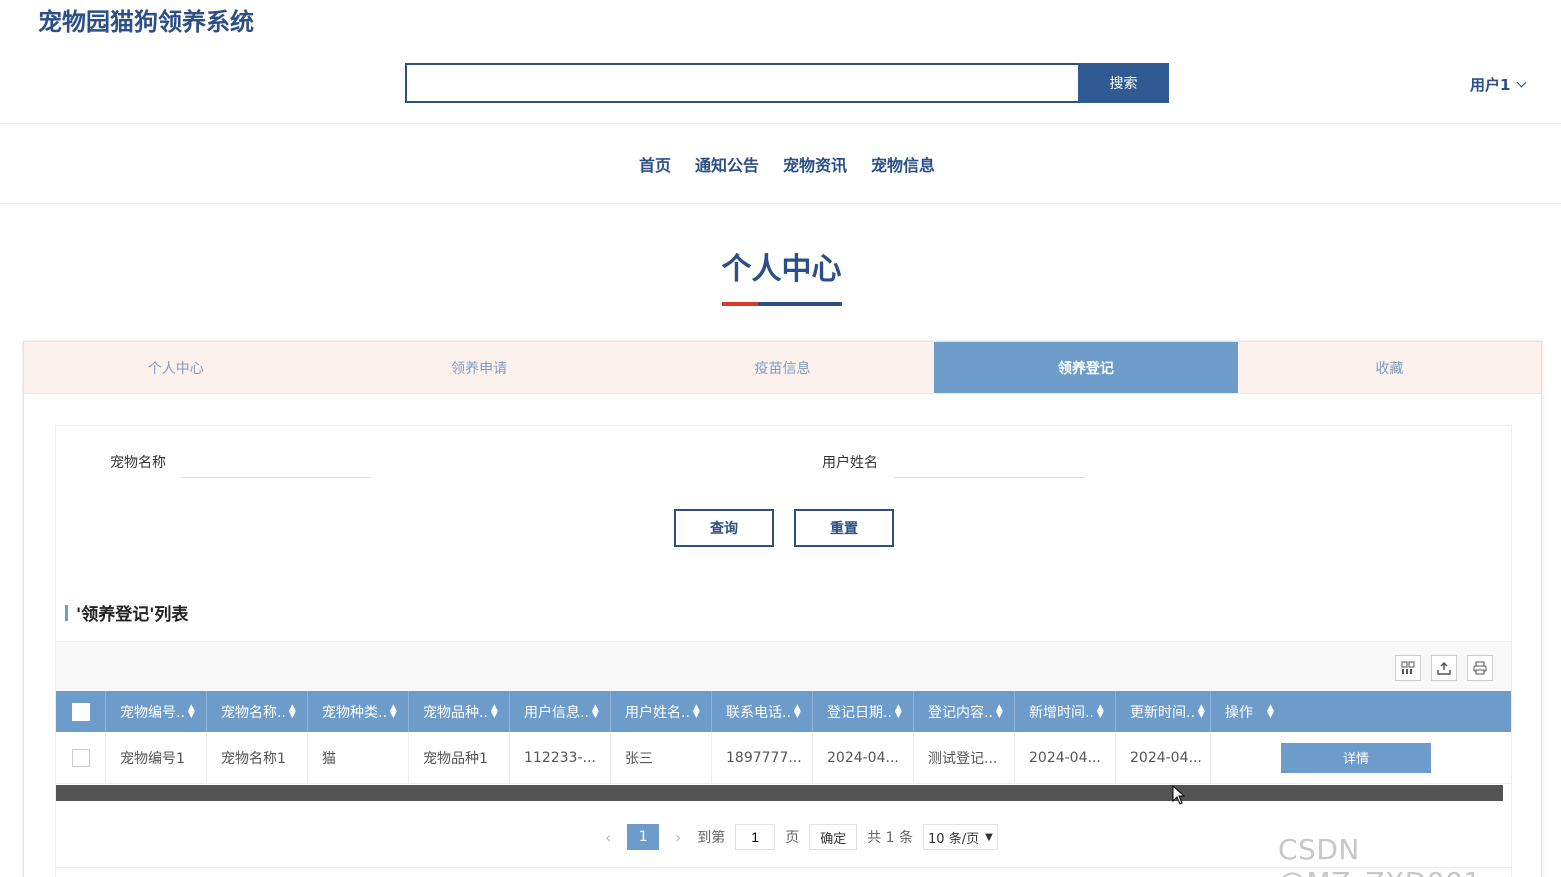 The height and width of the screenshot is (877, 1561). Describe the element at coordinates (661, 711) in the screenshot. I see `column-header: 用户姓名.. ▲ ▼` at that location.